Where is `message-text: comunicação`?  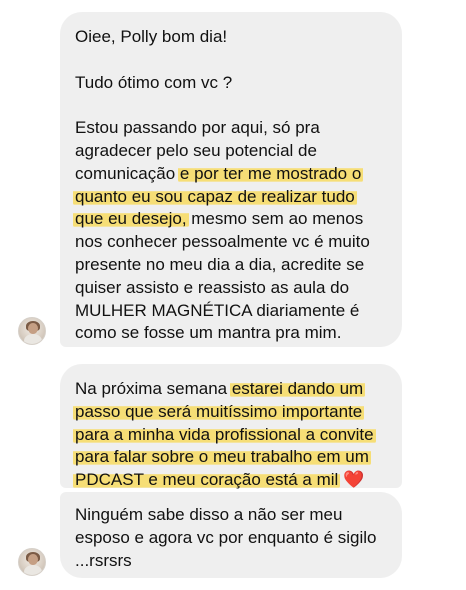 message-text: comunicação is located at coordinates (127, 173).